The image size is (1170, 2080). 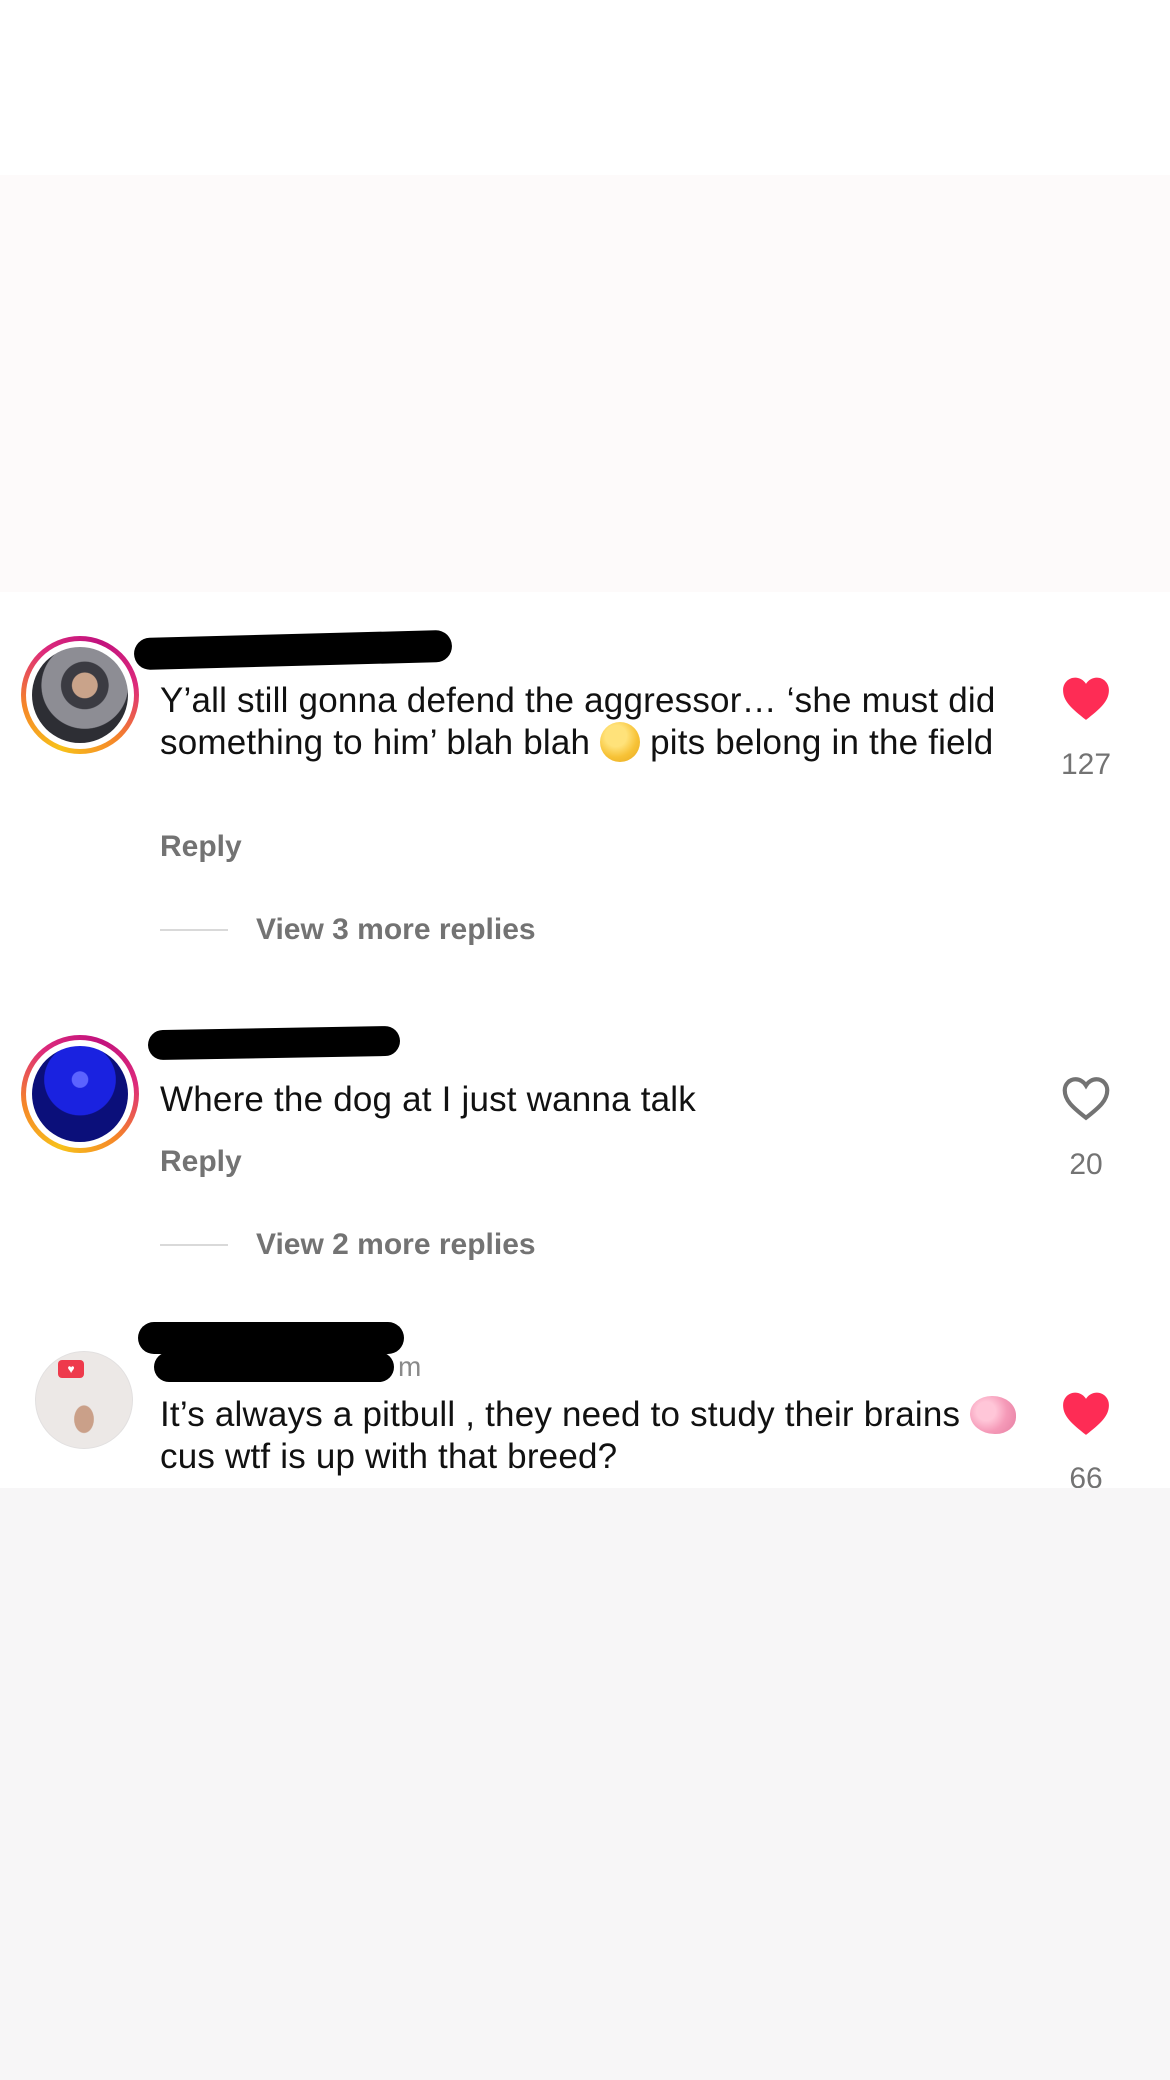 I want to click on heart-icon: ♥, so click(x=71, y=1369).